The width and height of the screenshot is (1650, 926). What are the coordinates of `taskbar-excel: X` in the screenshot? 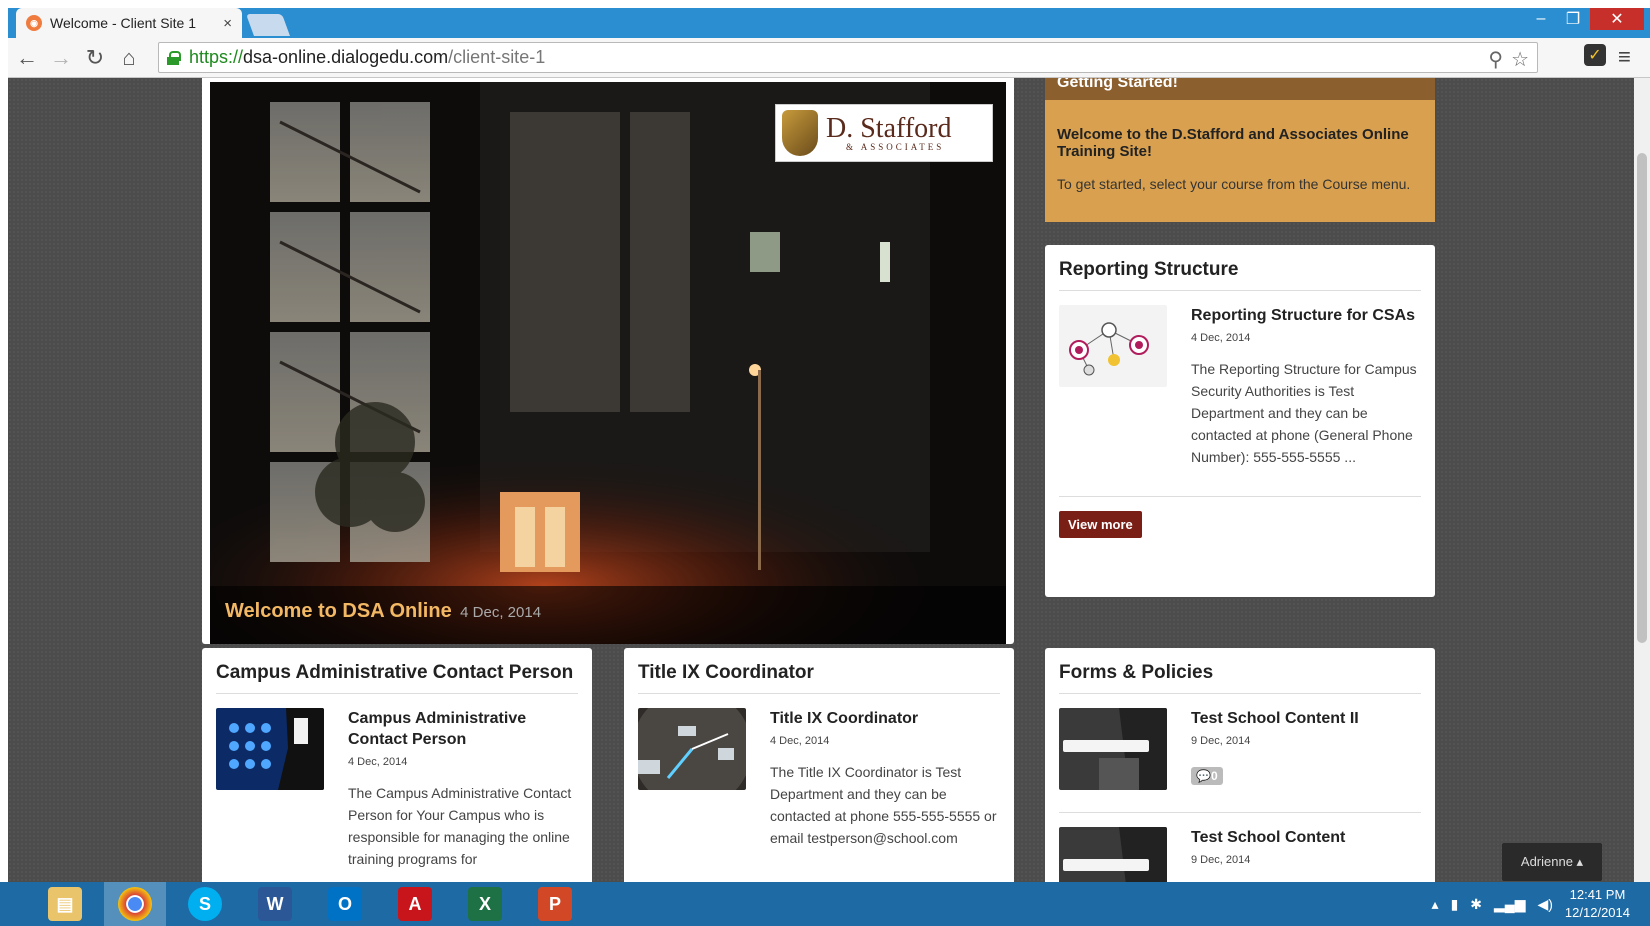 It's located at (485, 904).